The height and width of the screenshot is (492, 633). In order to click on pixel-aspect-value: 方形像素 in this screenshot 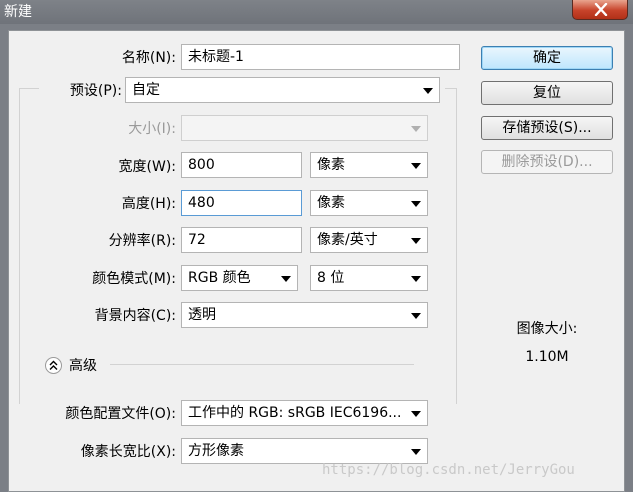, I will do `click(216, 451)`.